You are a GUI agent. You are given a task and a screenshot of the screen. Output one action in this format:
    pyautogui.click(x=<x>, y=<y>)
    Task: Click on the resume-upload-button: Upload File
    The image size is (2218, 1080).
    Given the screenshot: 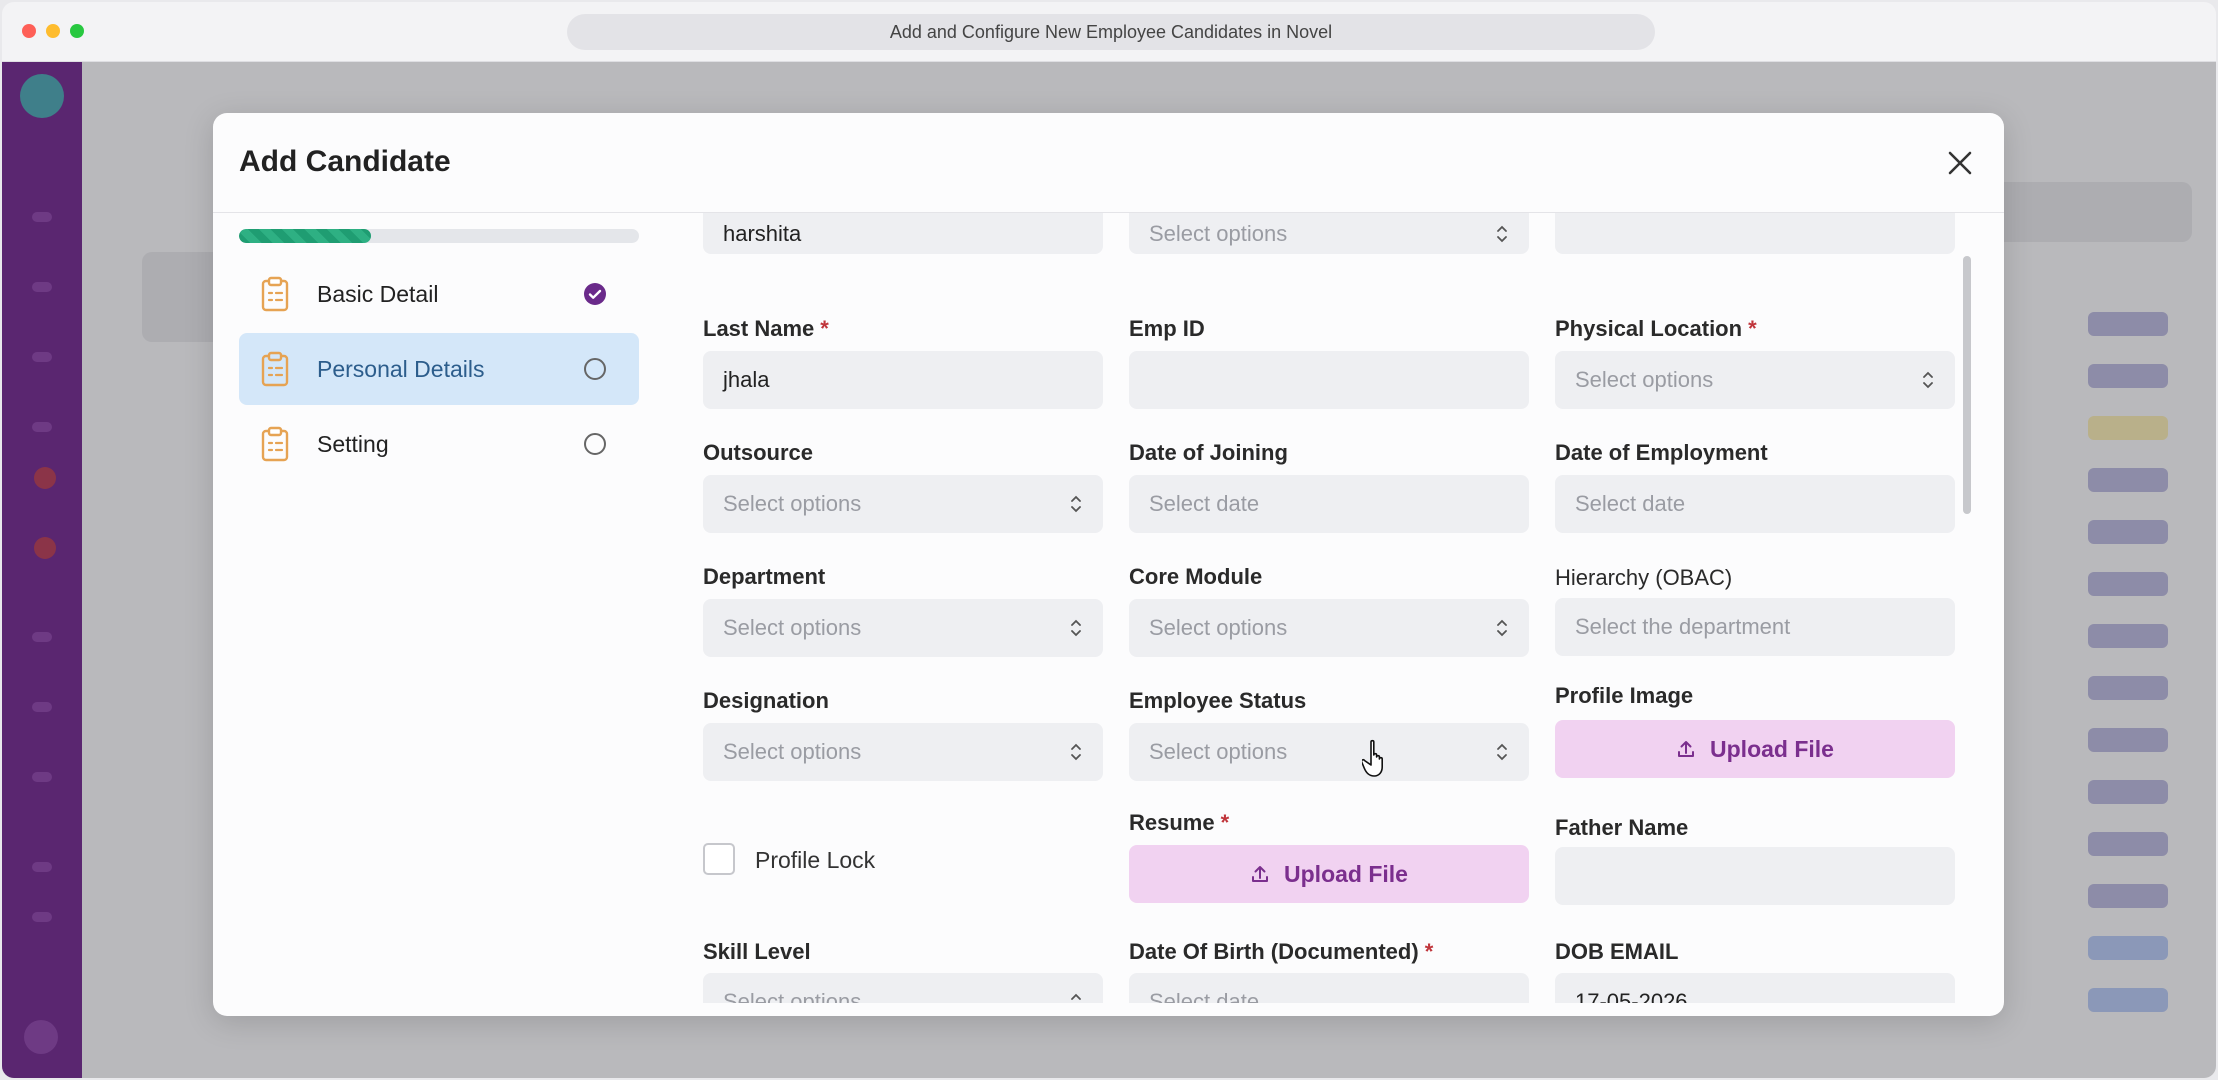 What is the action you would take?
    pyautogui.click(x=1329, y=874)
    